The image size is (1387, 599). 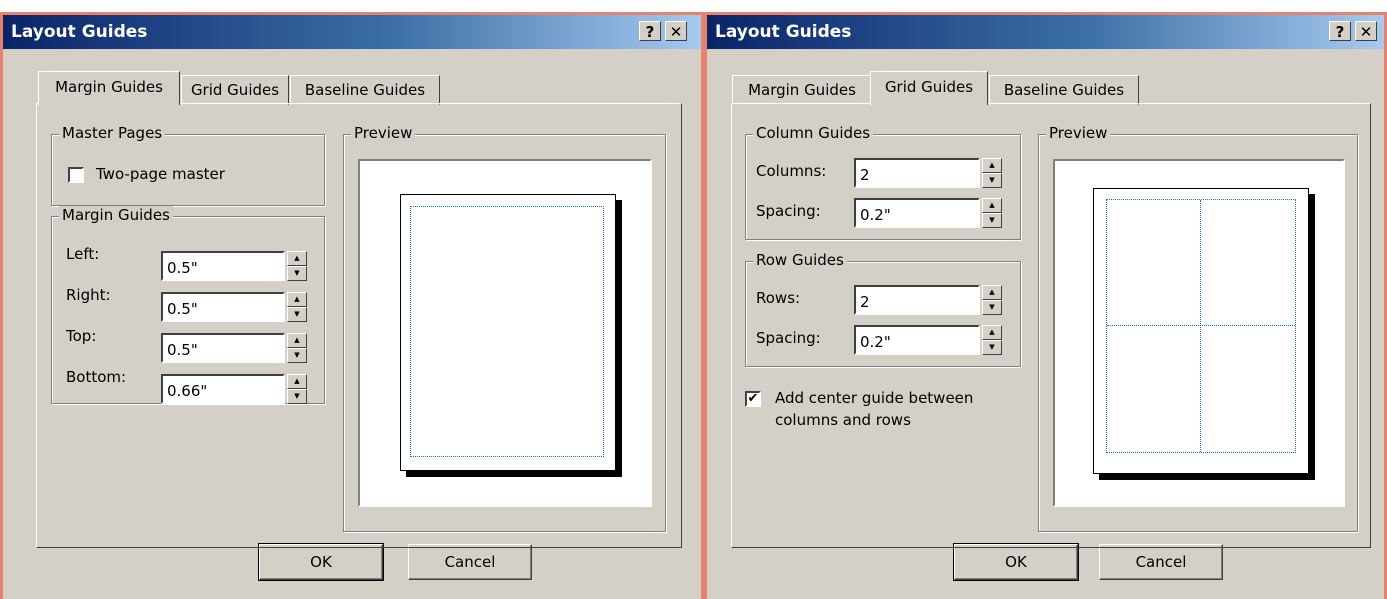 What do you see at coordinates (83, 254) in the screenshot?
I see `left-margin-label: Left:` at bounding box center [83, 254].